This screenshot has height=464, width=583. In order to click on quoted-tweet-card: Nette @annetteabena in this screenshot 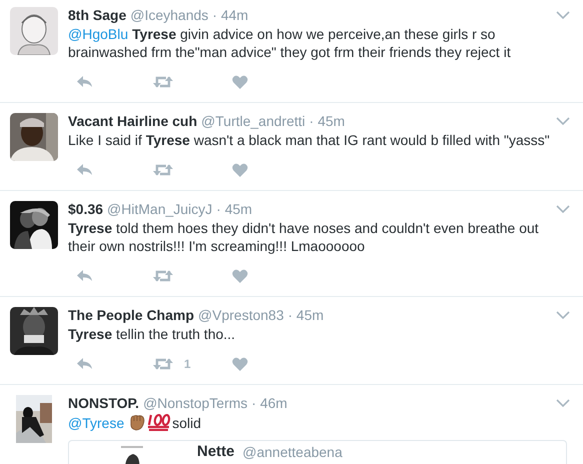, I will do `click(317, 452)`.